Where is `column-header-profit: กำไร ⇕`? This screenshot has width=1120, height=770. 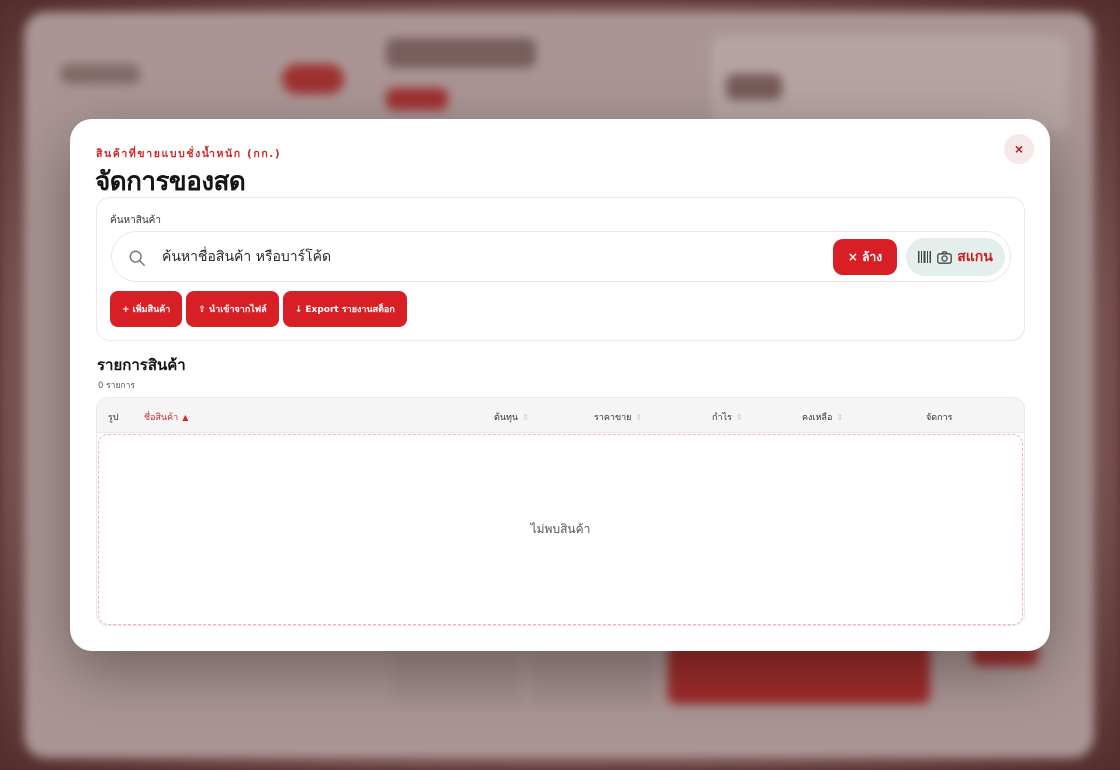 column-header-profit: กำไร ⇕ is located at coordinates (727, 417).